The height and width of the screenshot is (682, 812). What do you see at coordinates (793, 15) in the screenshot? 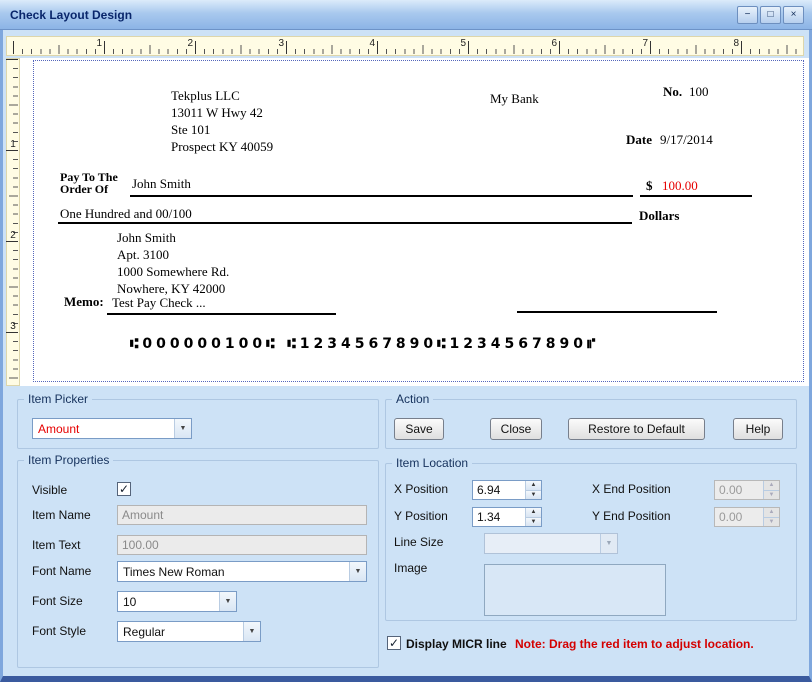
I see `close-button: ×` at bounding box center [793, 15].